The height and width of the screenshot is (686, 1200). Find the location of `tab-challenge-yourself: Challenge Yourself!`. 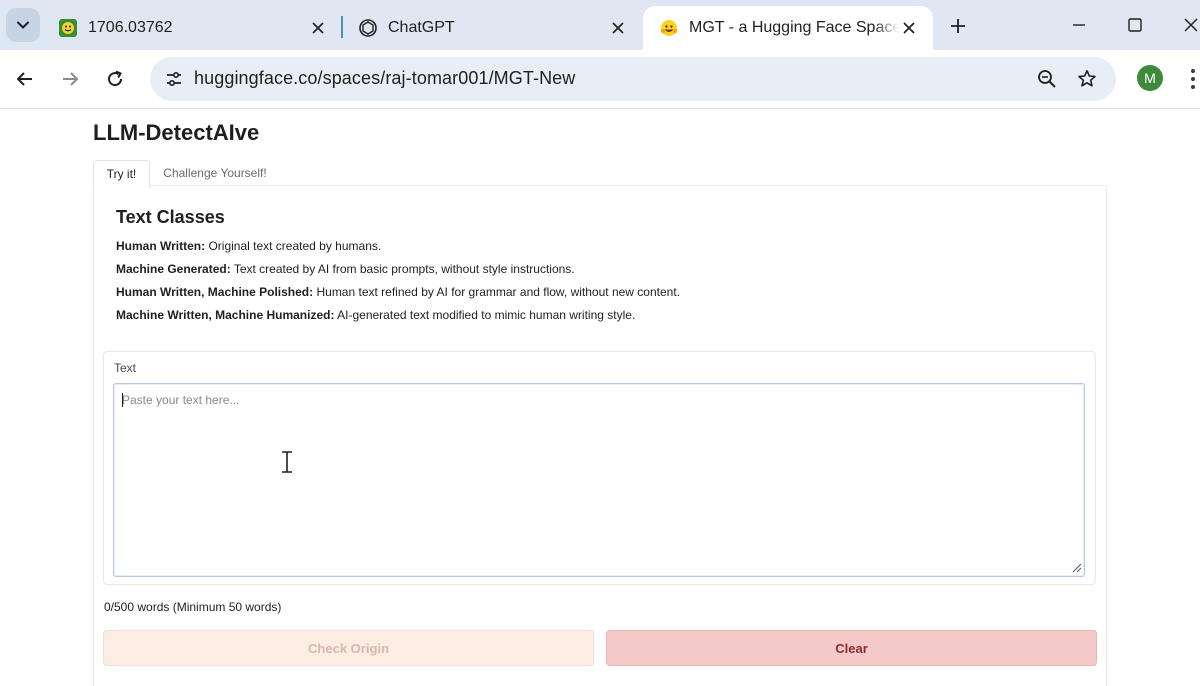

tab-challenge-yourself: Challenge Yourself! is located at coordinates (215, 173).